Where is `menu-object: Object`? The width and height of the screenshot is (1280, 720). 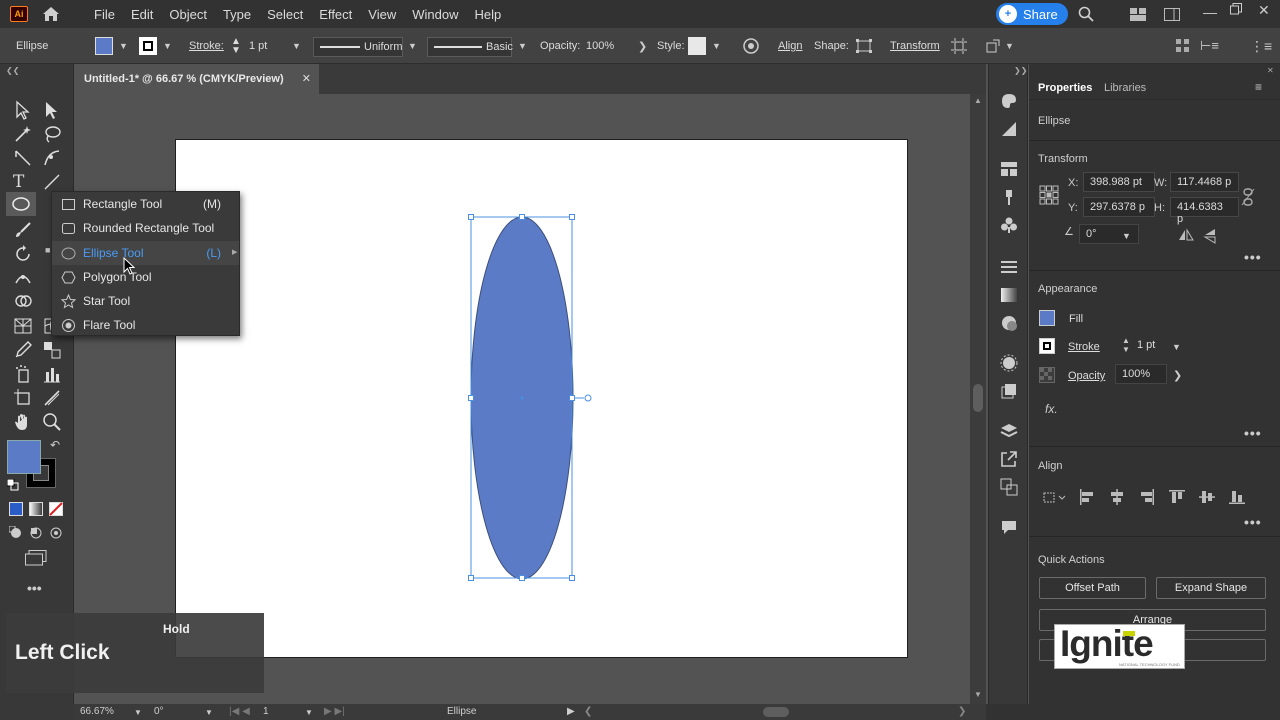
menu-object: Object is located at coordinates (188, 14).